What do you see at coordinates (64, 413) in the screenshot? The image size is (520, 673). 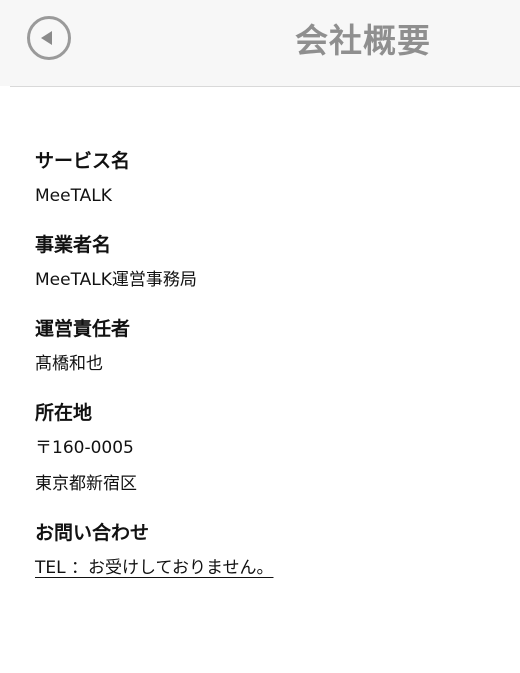 I see `section-heading: 所在地` at bounding box center [64, 413].